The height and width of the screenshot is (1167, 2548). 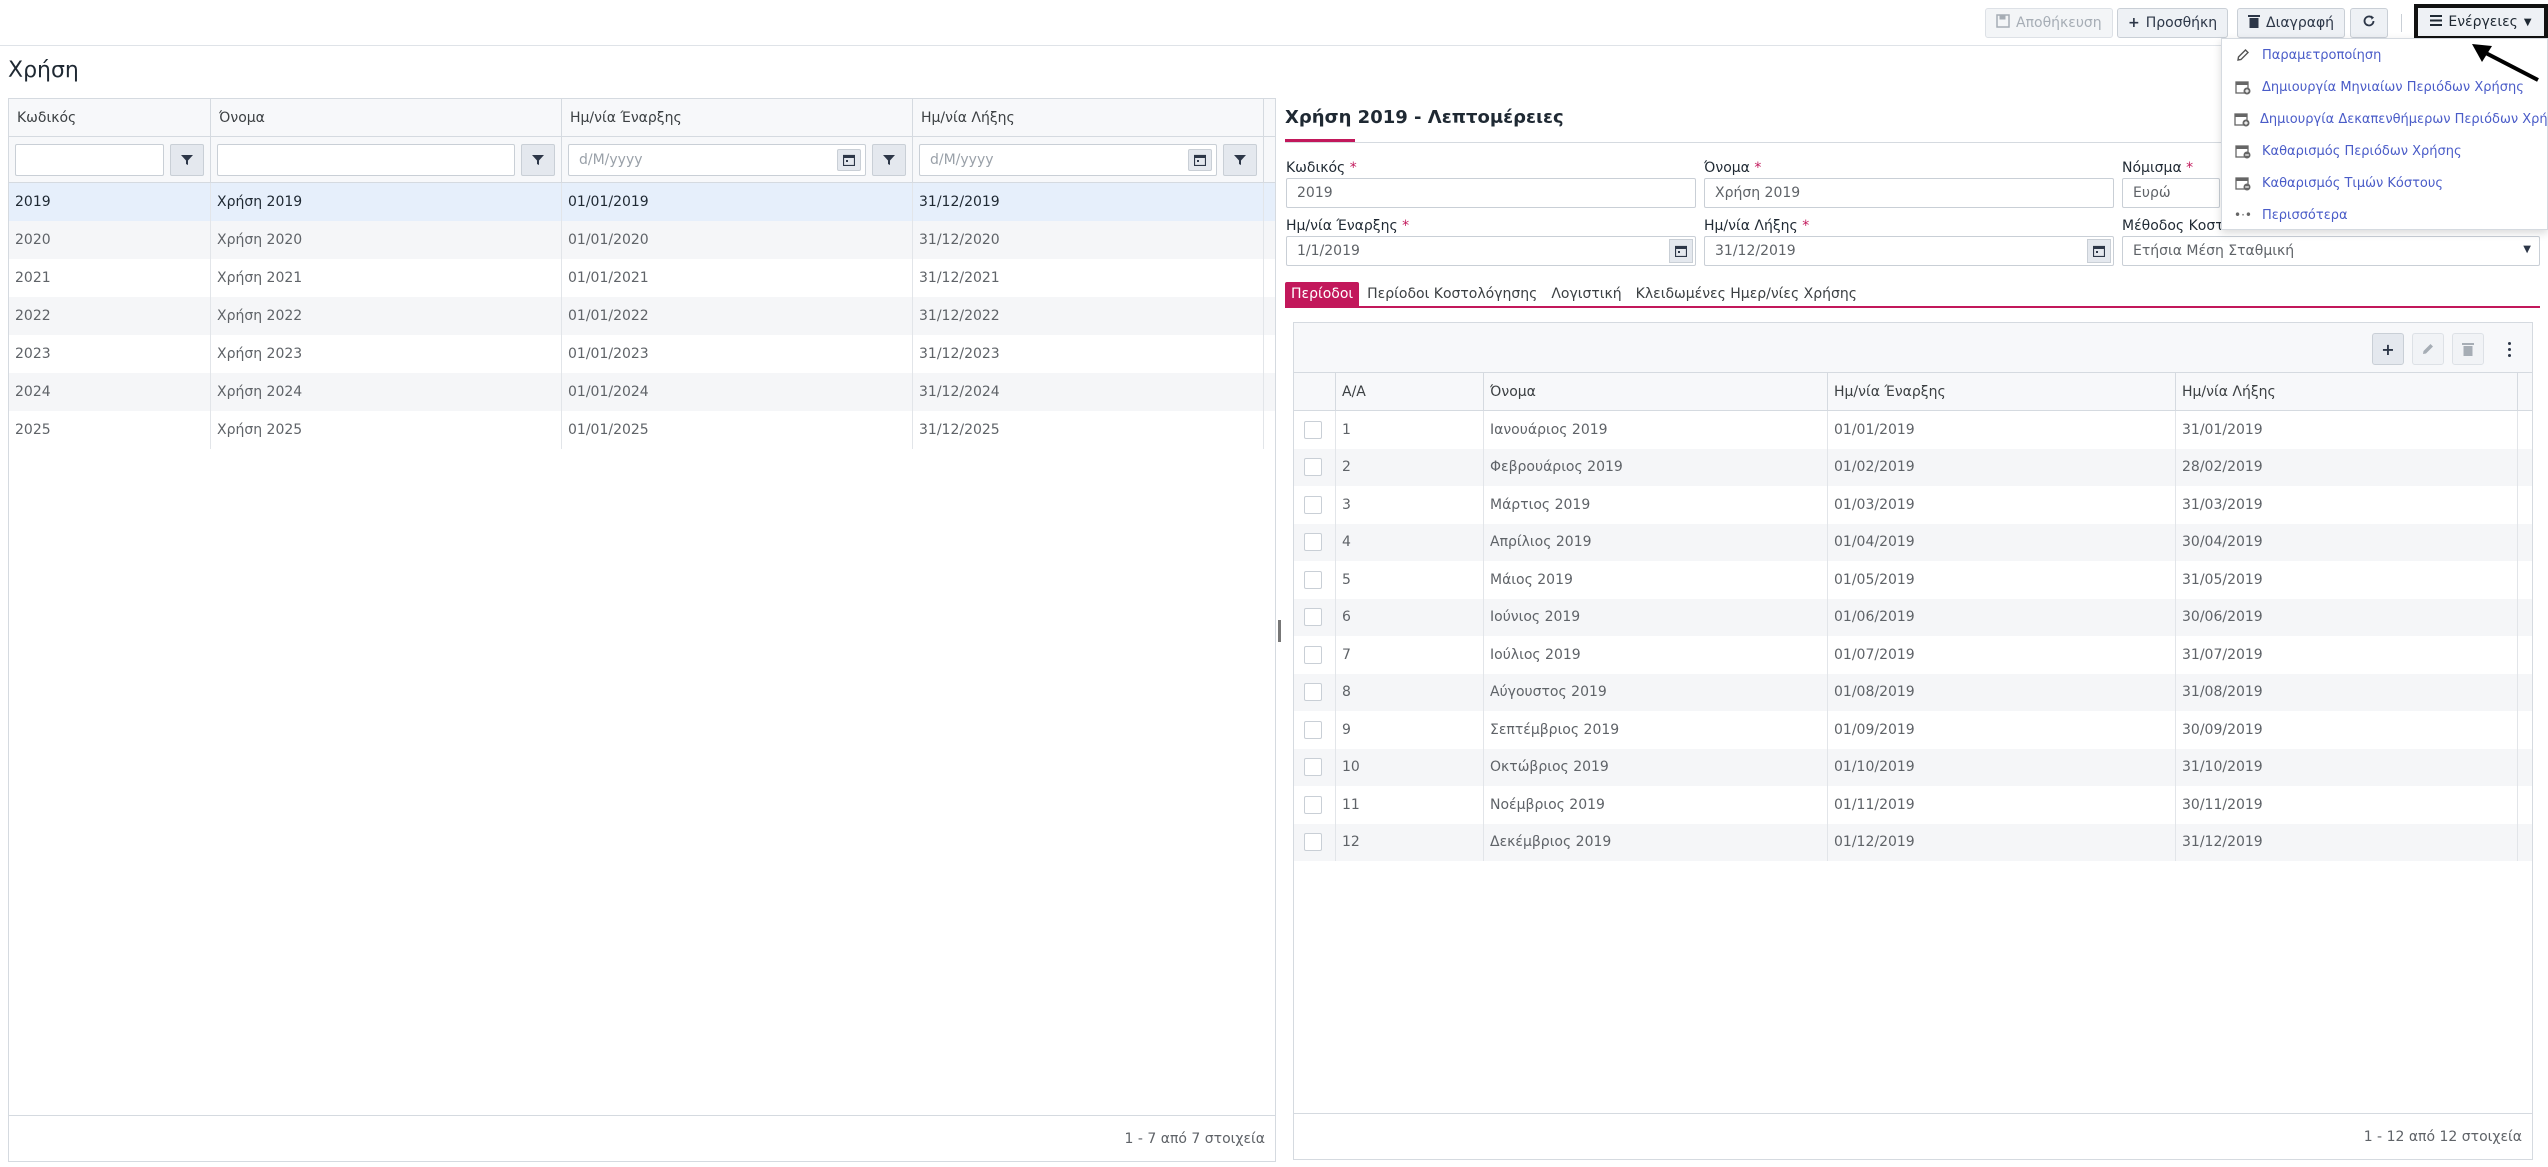 What do you see at coordinates (2002, 730) in the screenshot?
I see `cell-start-date: 01/09/2019` at bounding box center [2002, 730].